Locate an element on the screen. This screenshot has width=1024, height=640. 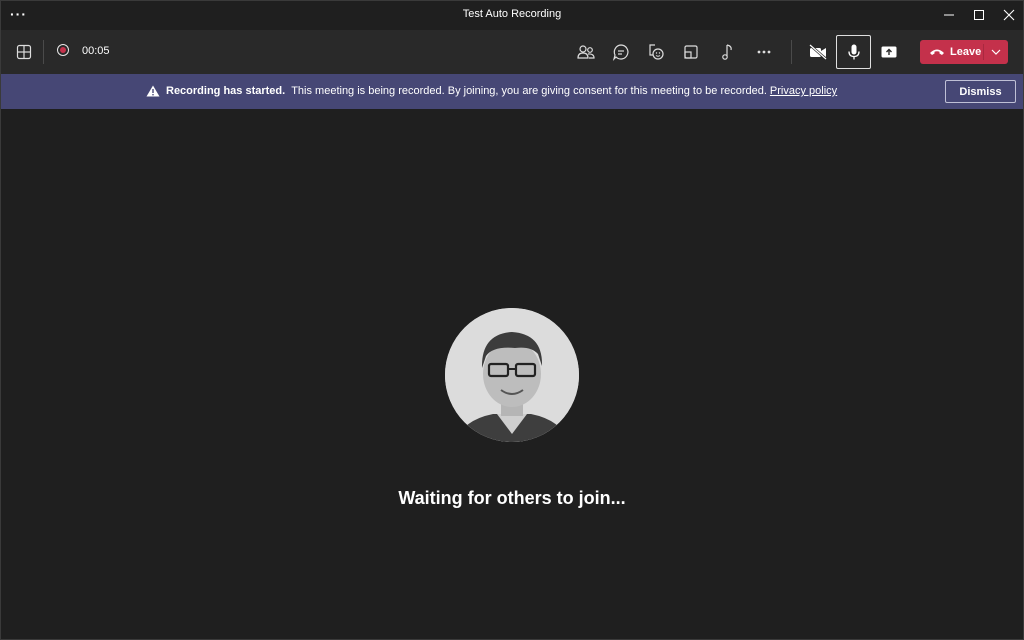
rooms-button is located at coordinates (691, 52).